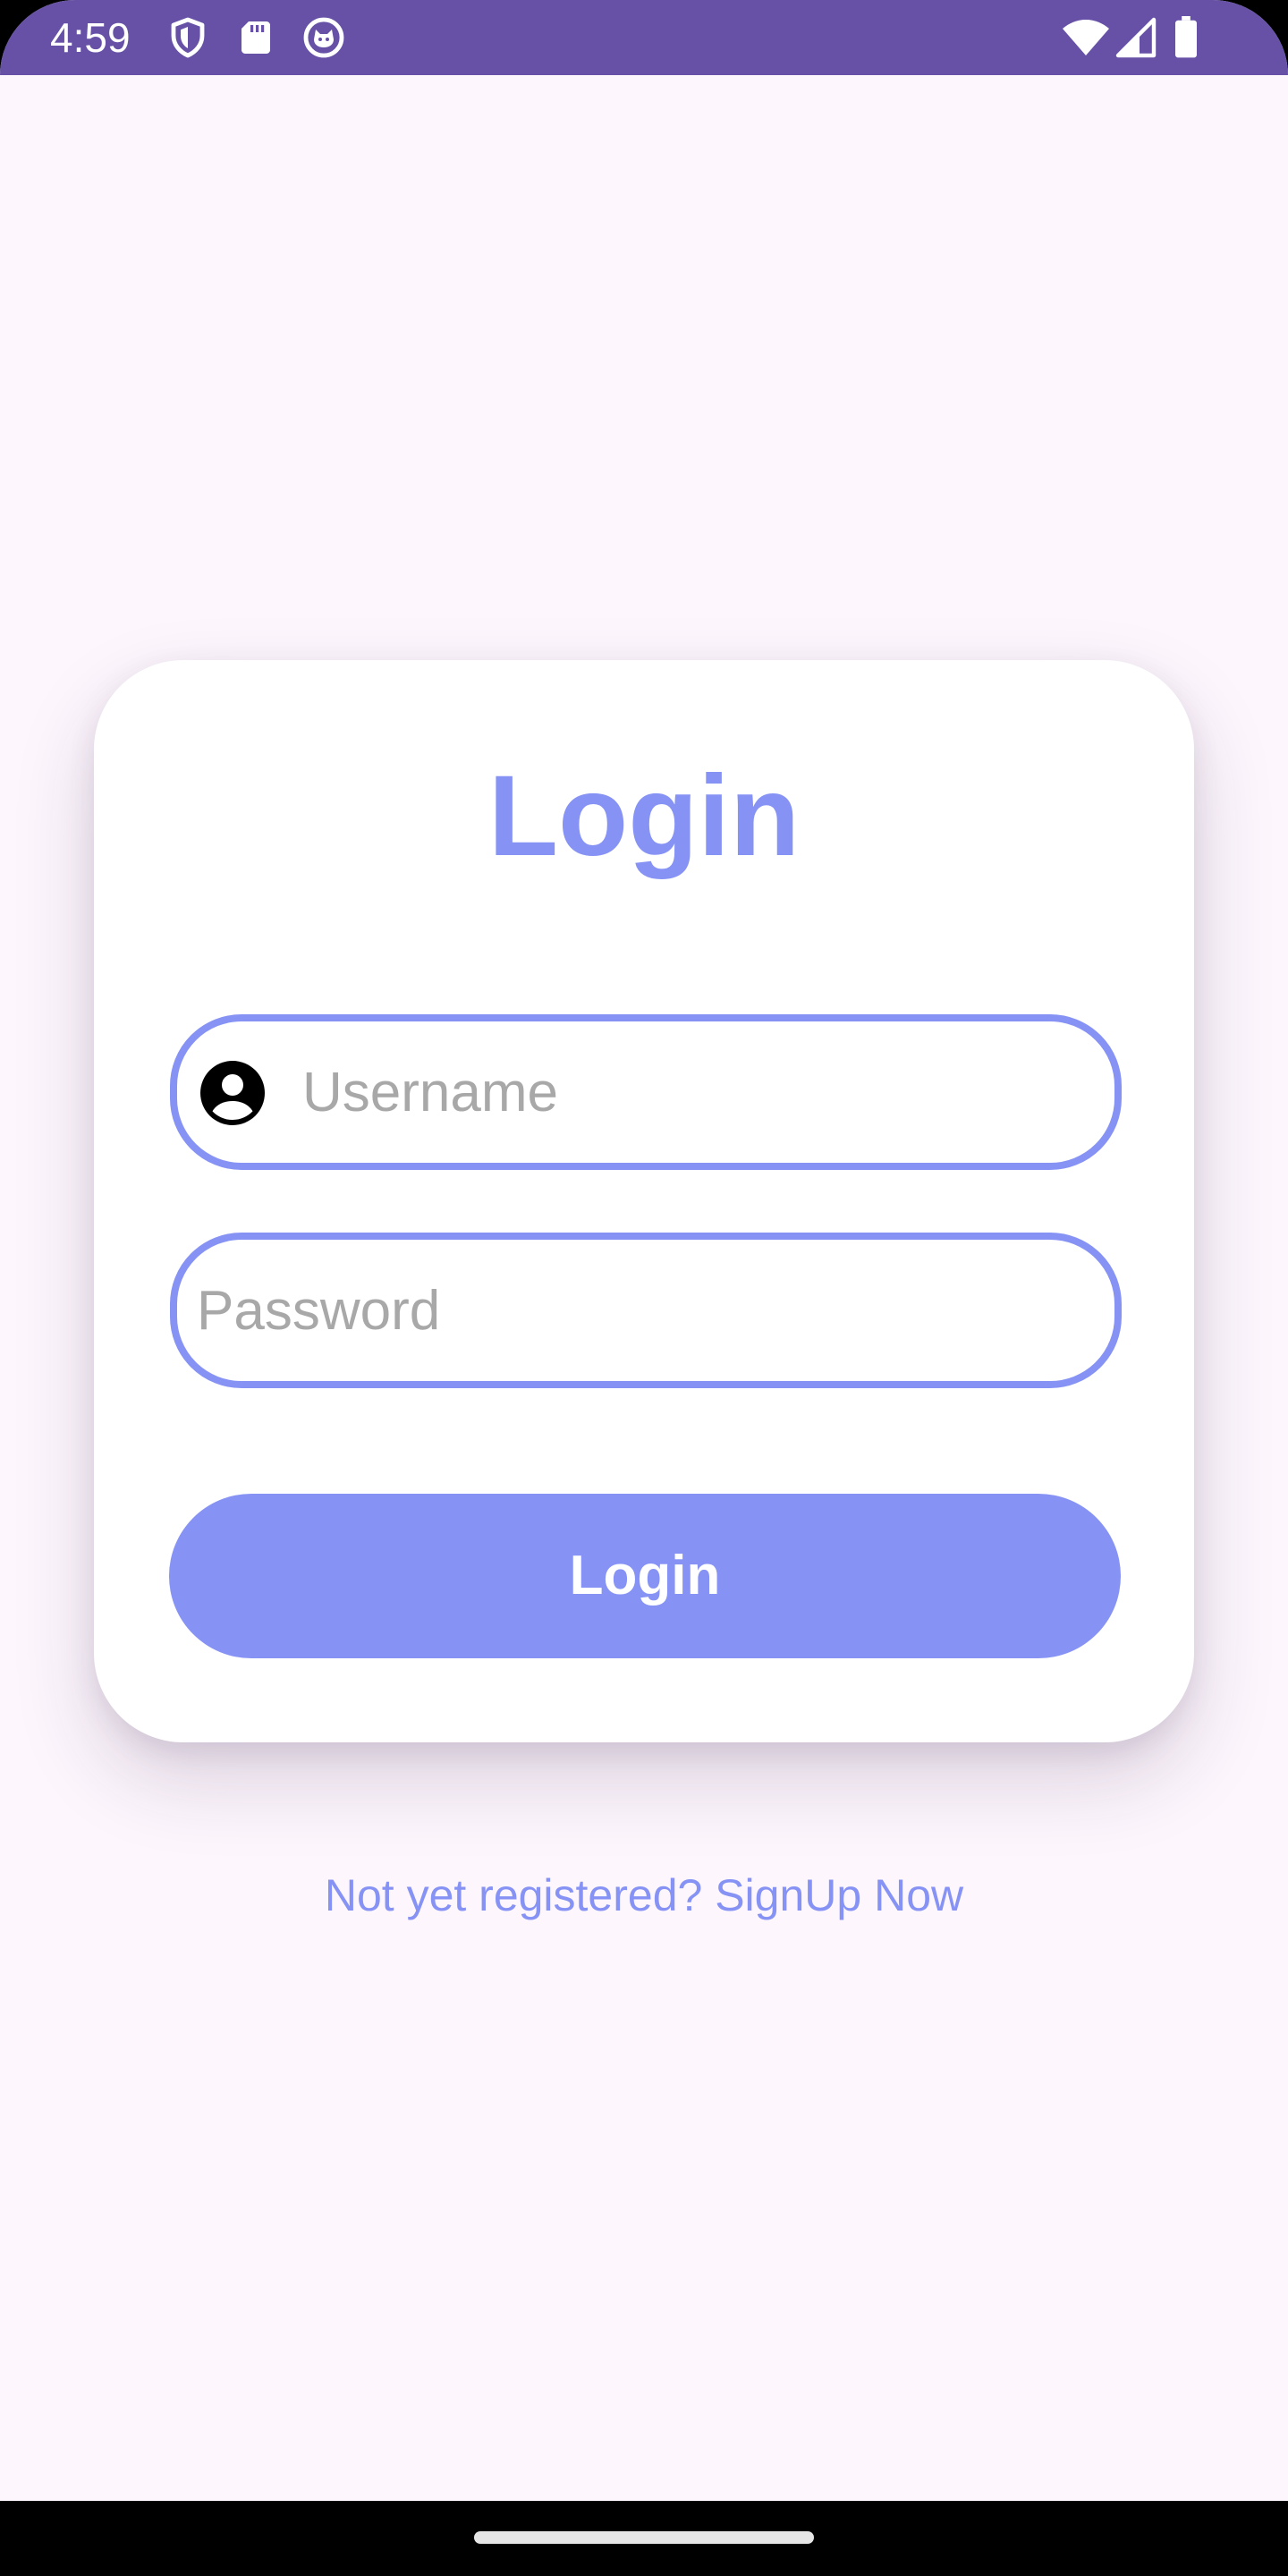  Describe the element at coordinates (645, 1576) in the screenshot. I see `login-button: Login` at that location.